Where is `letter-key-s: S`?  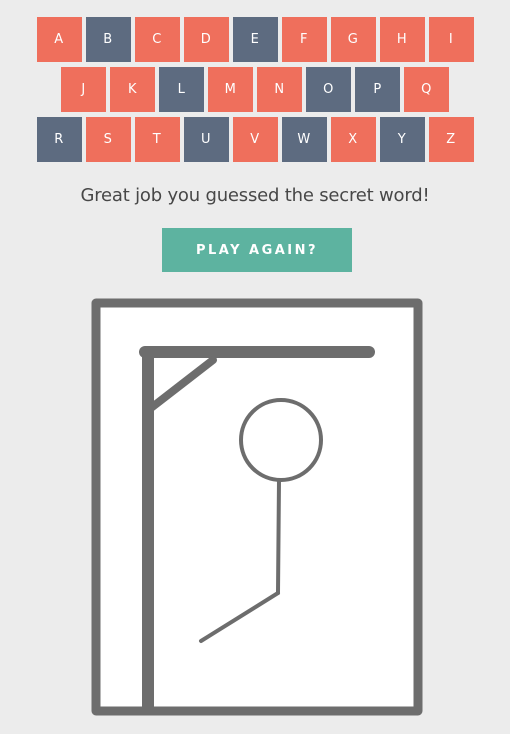
letter-key-s: S is located at coordinates (108, 139).